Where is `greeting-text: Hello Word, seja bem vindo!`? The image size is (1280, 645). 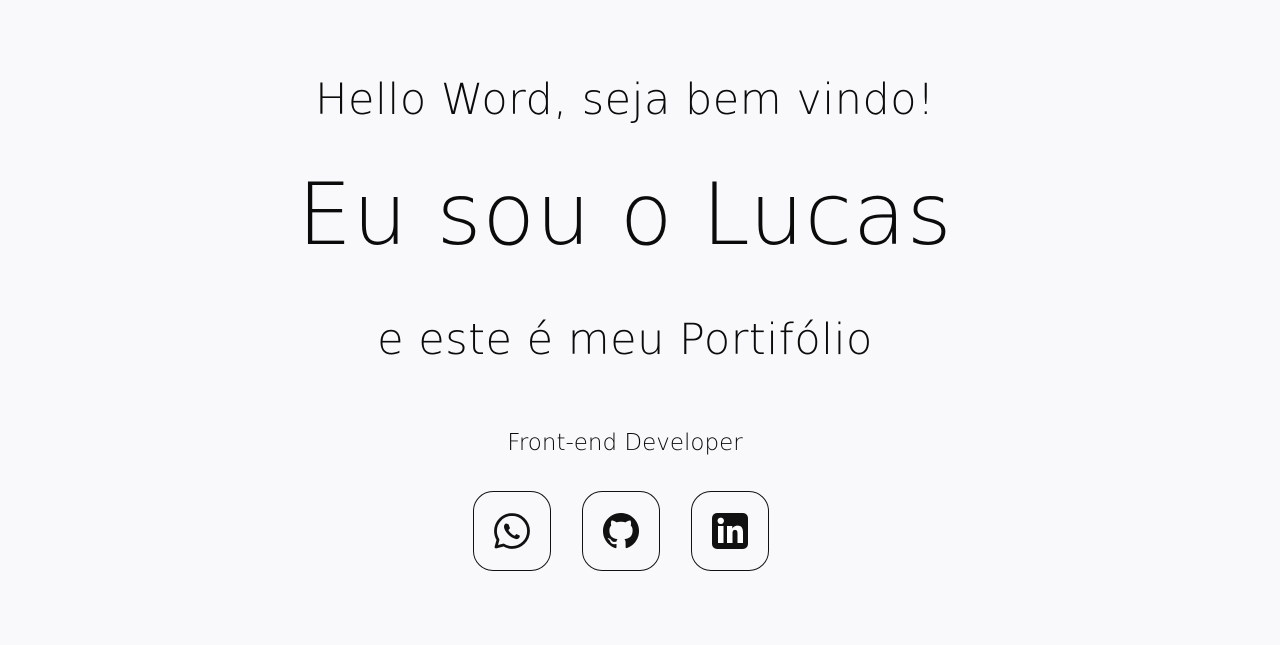 greeting-text: Hello Word, seja bem vindo! is located at coordinates (625, 100).